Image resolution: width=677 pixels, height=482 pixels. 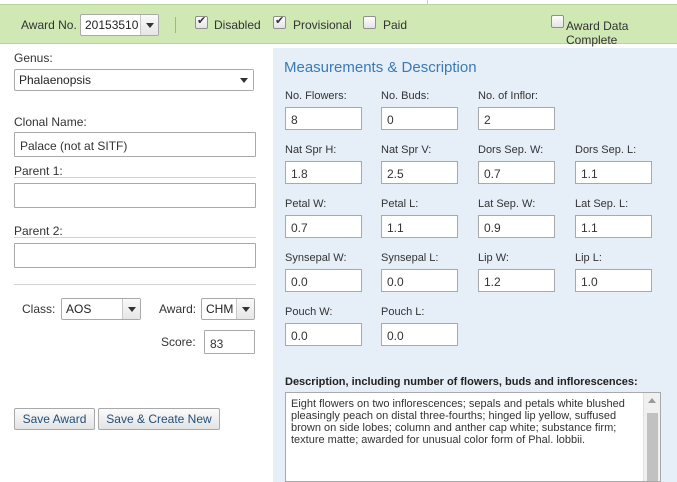 What do you see at coordinates (311, 150) in the screenshot?
I see `measurement-label: Nat Spr H:` at bounding box center [311, 150].